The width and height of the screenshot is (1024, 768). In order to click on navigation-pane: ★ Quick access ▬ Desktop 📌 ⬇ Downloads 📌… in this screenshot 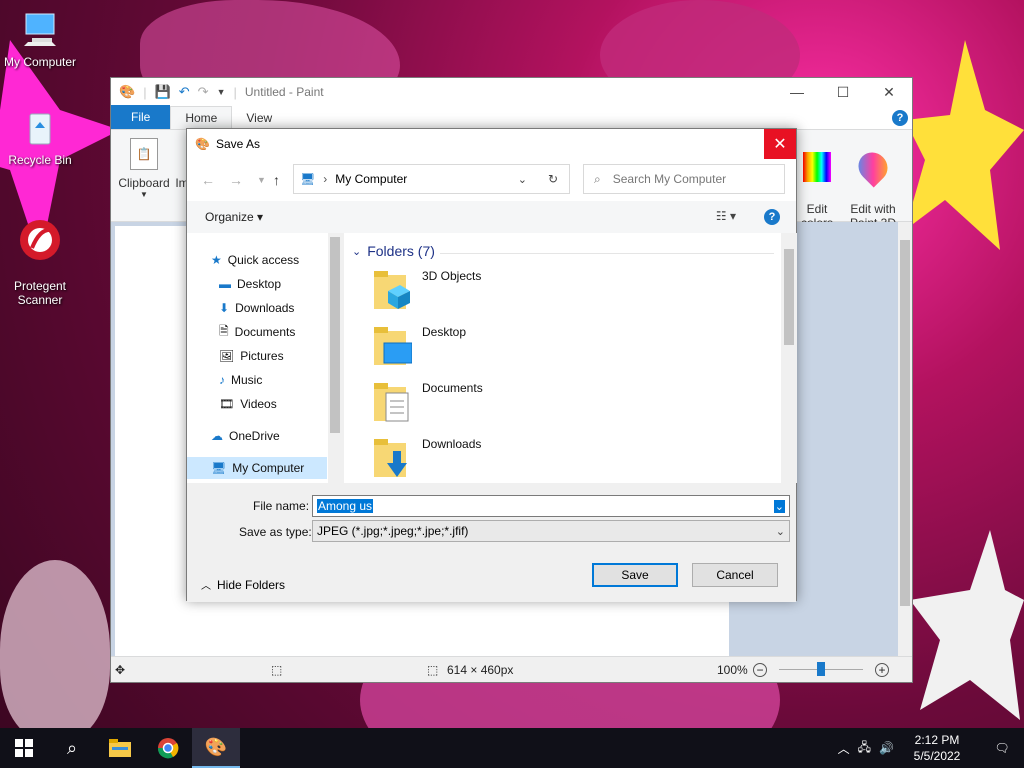, I will do `click(275, 358)`.